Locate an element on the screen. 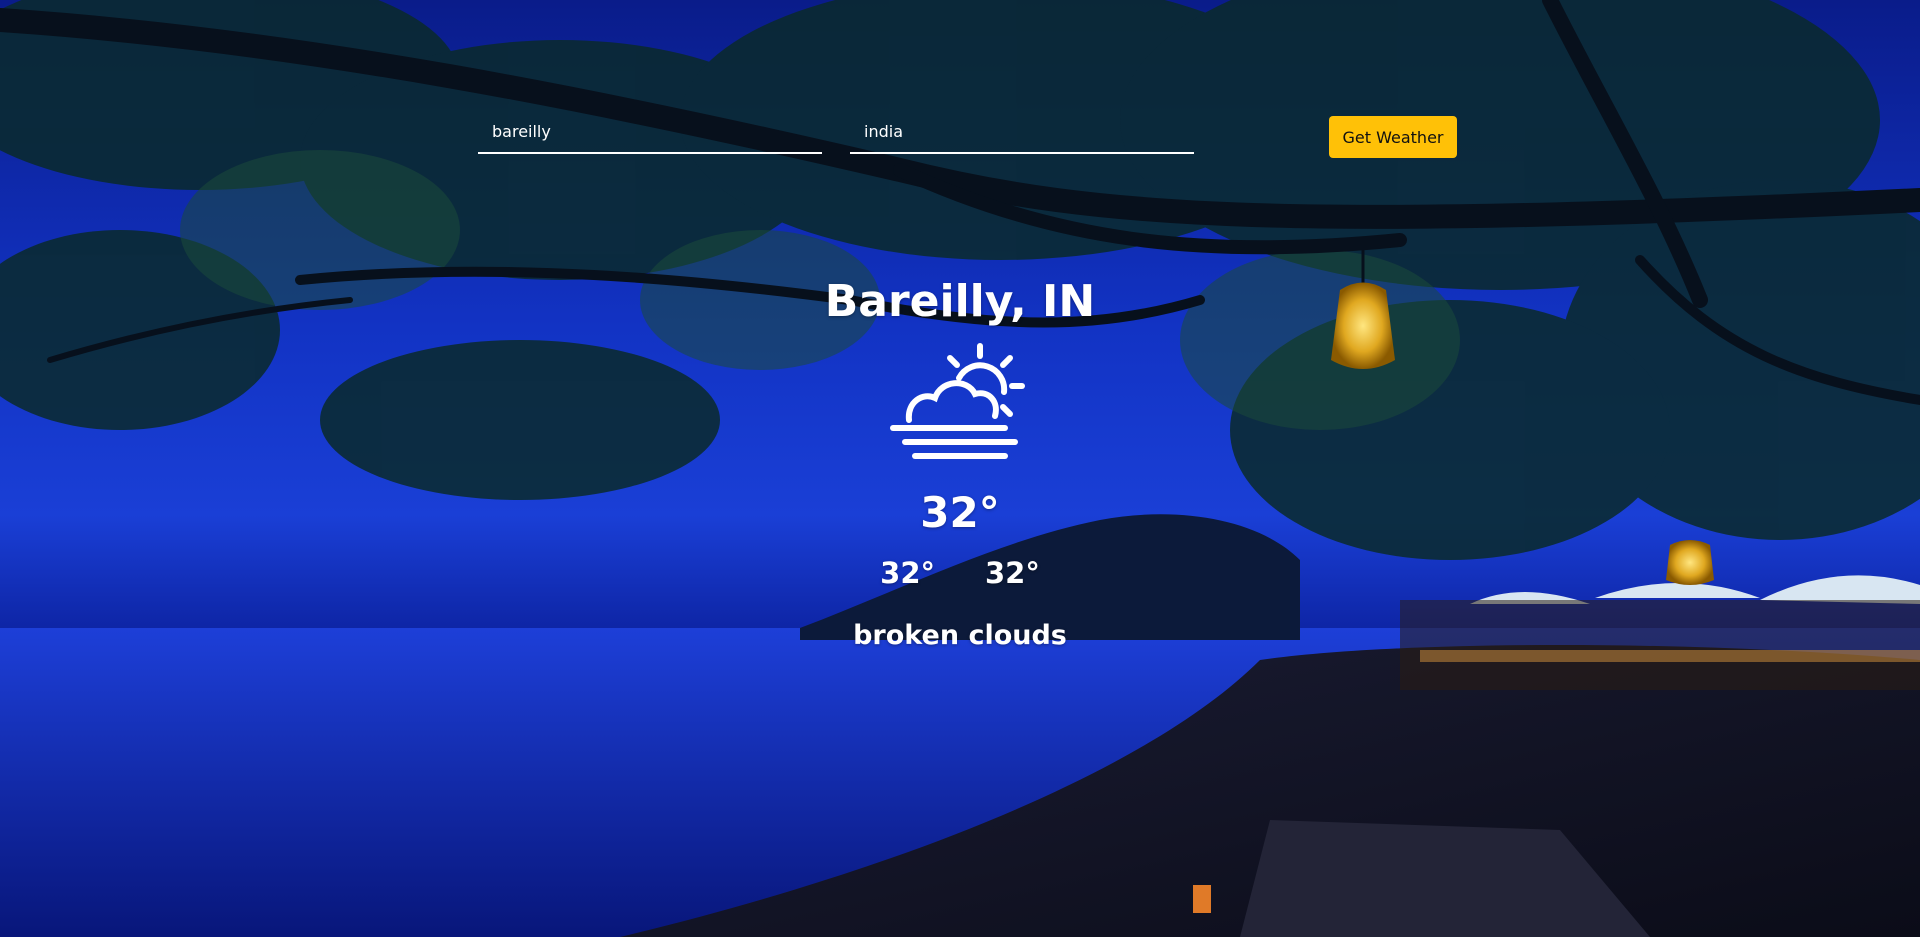 The height and width of the screenshot is (937, 1920). min-temperature: 32° is located at coordinates (907, 573).